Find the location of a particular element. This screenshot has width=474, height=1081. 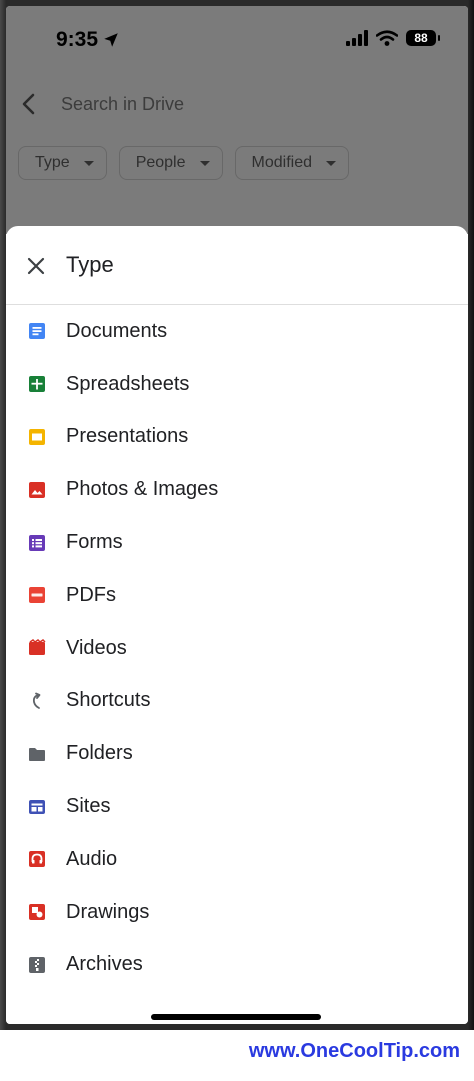

status-bar: 9:35 88 is located at coordinates (237, 36).